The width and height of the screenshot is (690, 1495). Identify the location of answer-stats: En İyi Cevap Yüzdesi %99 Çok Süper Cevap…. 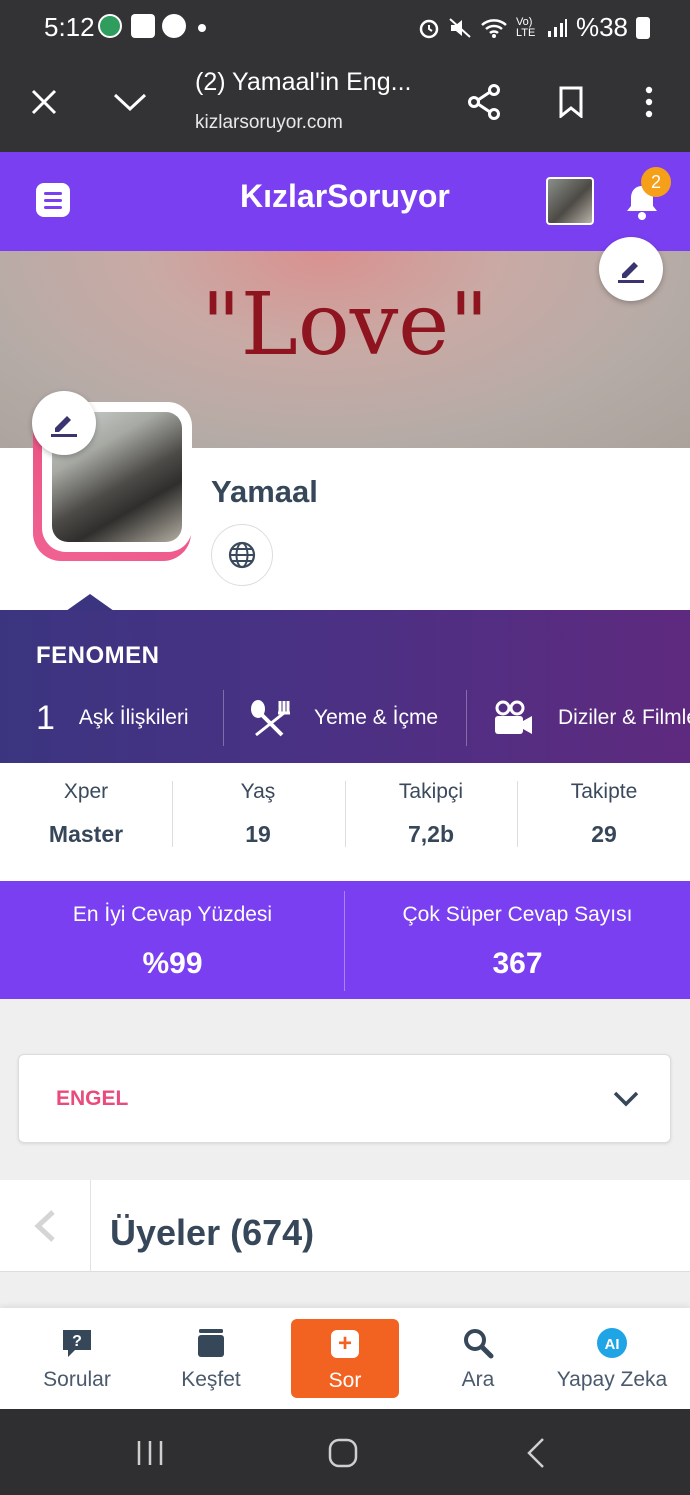
(345, 940).